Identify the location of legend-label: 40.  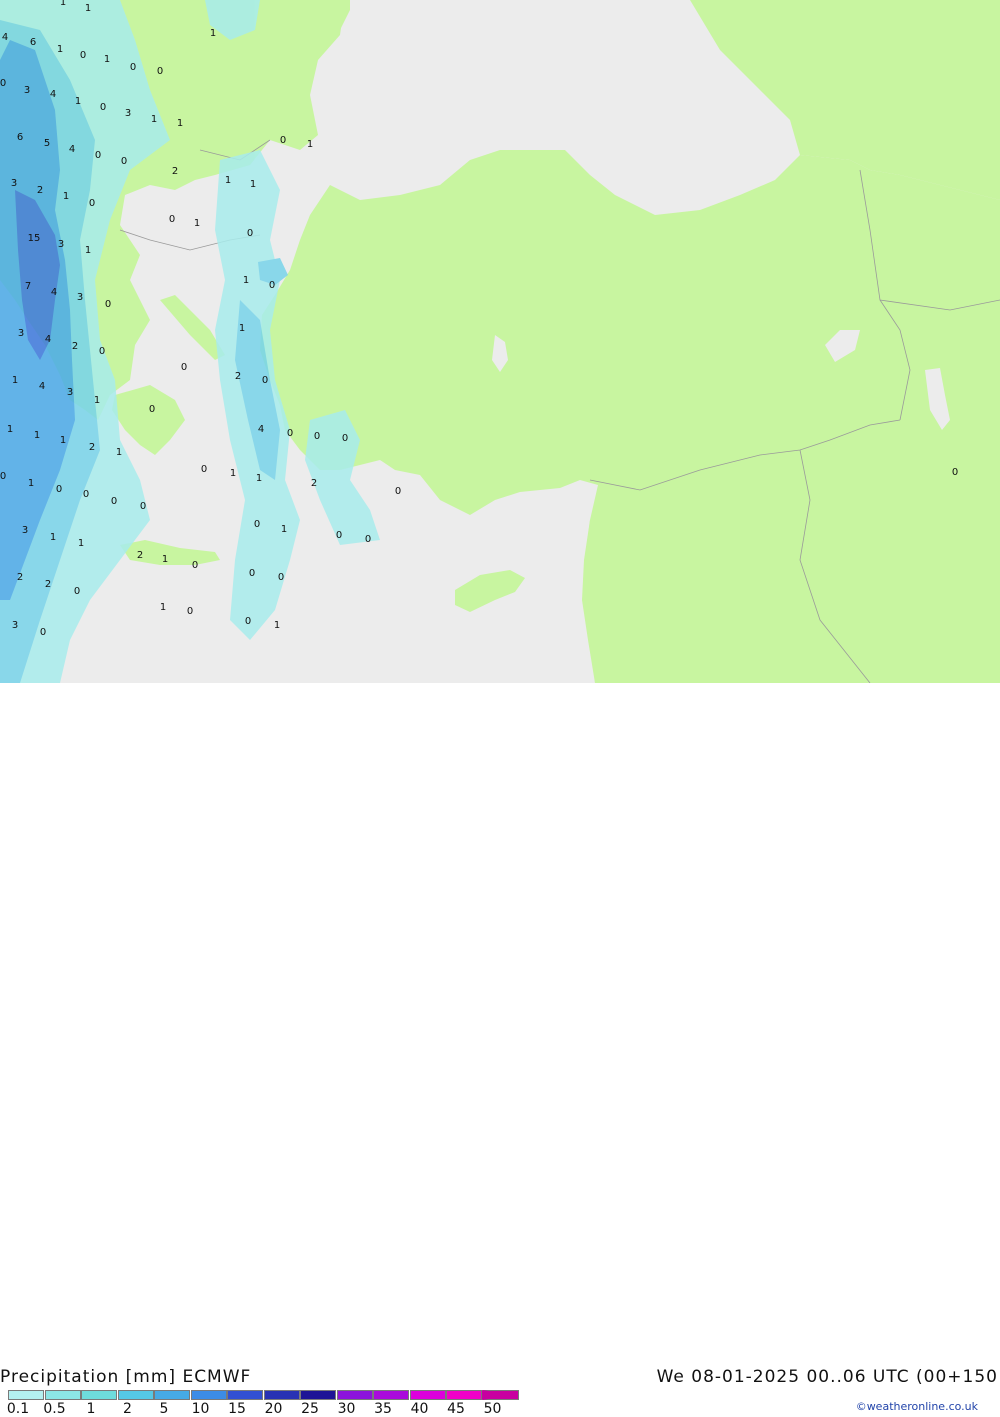
(419, 1409).